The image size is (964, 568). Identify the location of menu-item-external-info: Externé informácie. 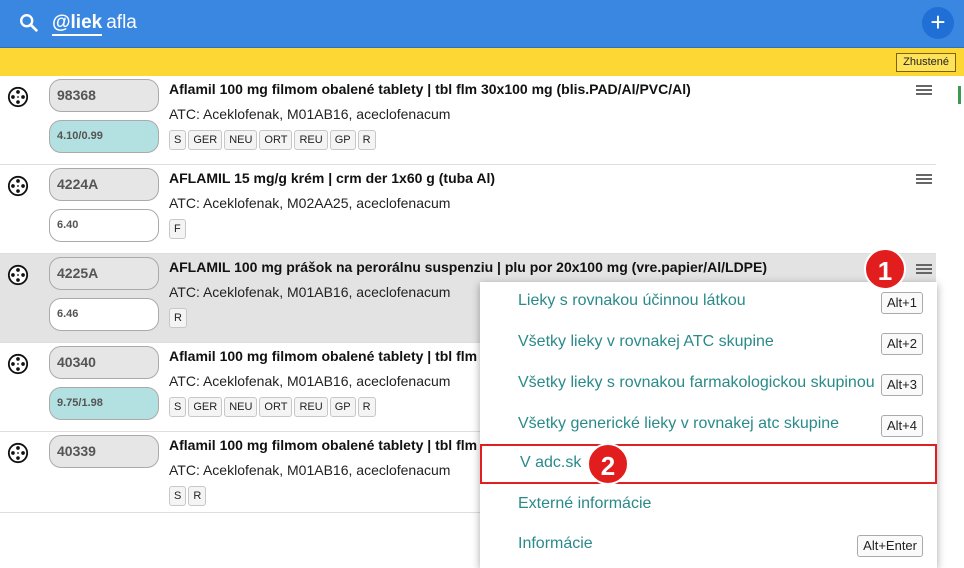
(708, 505).